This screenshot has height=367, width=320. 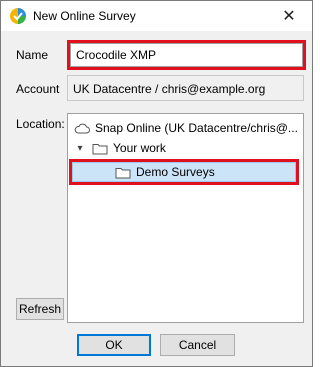 I want to click on chevron-down-icon: ▾, so click(x=80, y=148).